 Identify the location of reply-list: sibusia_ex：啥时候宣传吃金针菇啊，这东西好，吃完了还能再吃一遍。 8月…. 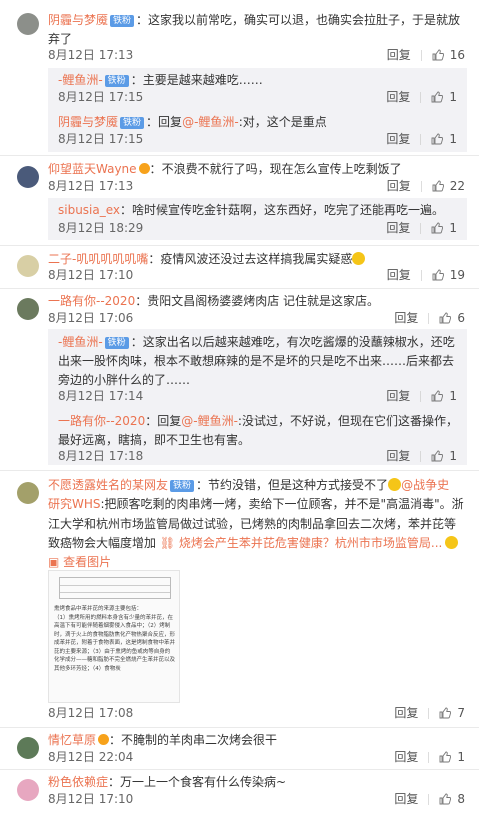
(257, 219).